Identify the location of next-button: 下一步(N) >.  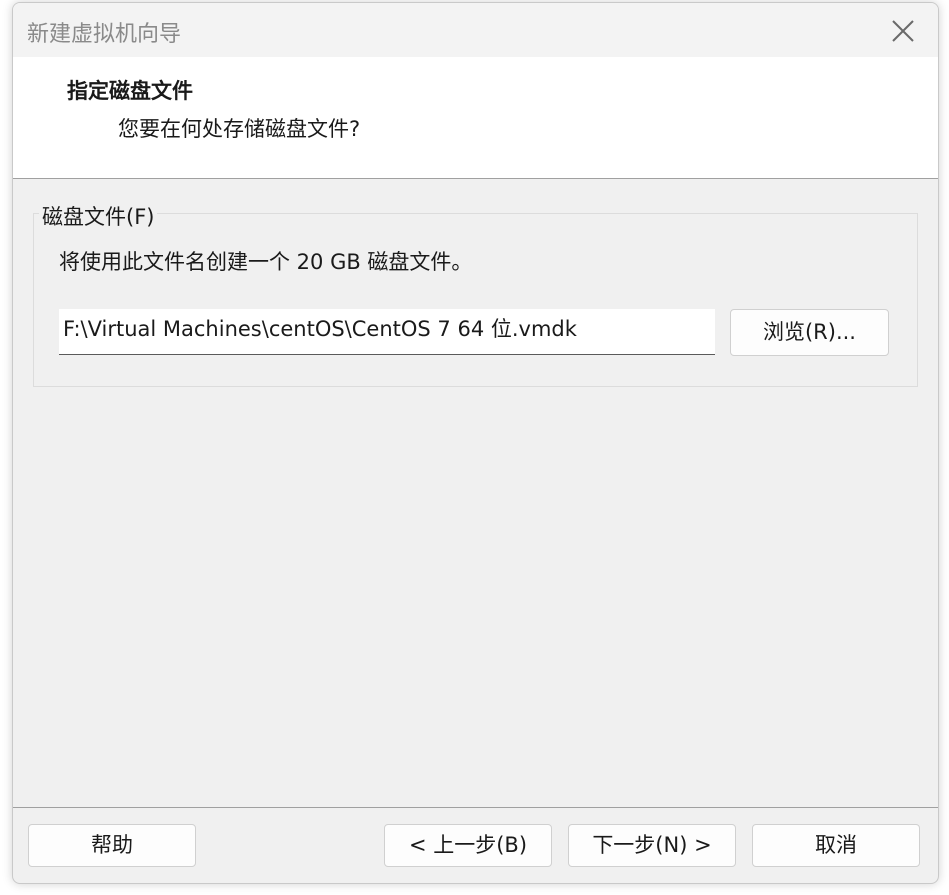
(652, 845).